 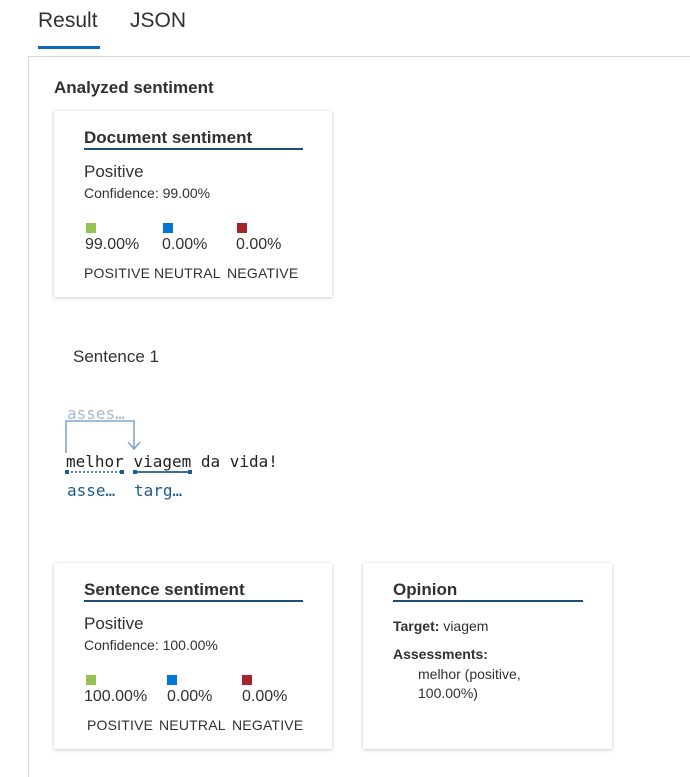 What do you see at coordinates (469, 674) in the screenshot?
I see `assessment-line-1: melhor (positive,` at bounding box center [469, 674].